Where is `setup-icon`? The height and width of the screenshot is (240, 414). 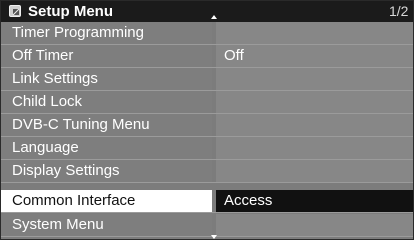 setup-icon is located at coordinates (15, 11).